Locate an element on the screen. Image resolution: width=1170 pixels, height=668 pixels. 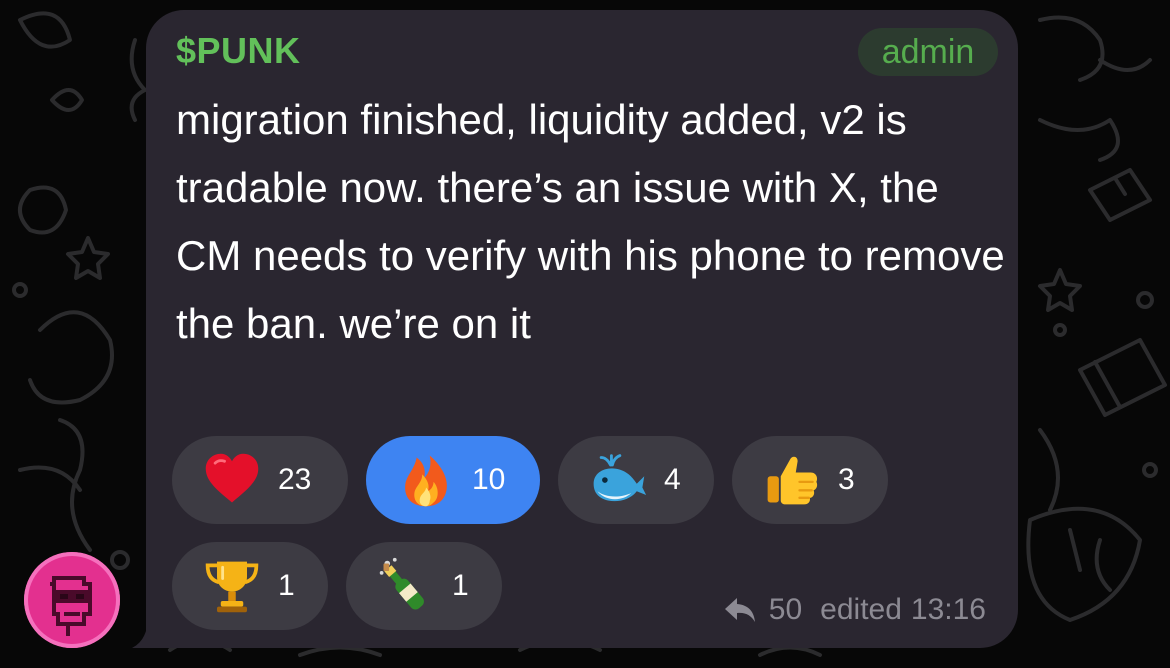
sender-name: $PUNK is located at coordinates (238, 51).